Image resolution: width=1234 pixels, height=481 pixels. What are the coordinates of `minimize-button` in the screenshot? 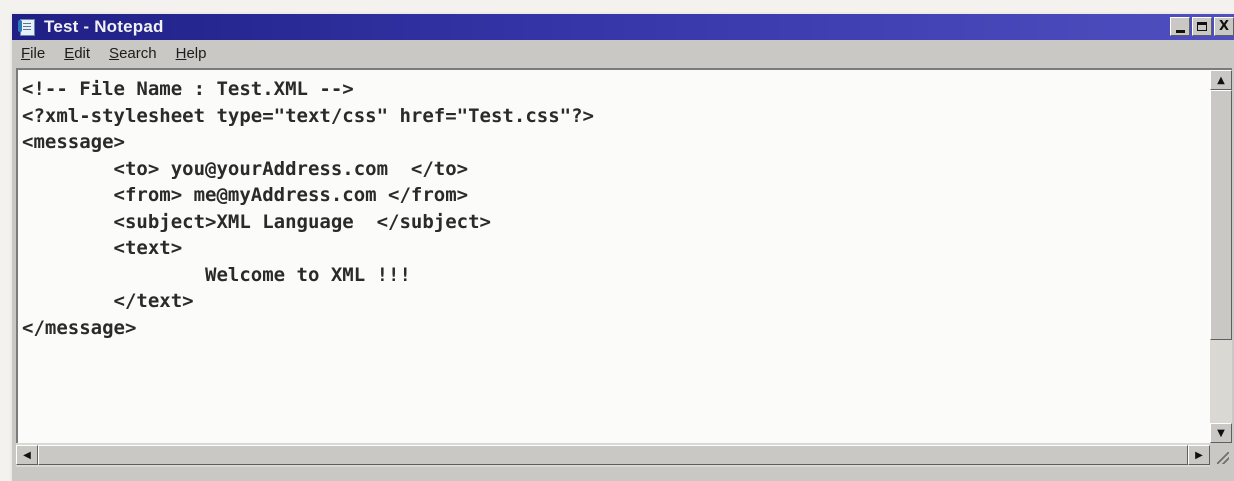 It's located at (1180, 26).